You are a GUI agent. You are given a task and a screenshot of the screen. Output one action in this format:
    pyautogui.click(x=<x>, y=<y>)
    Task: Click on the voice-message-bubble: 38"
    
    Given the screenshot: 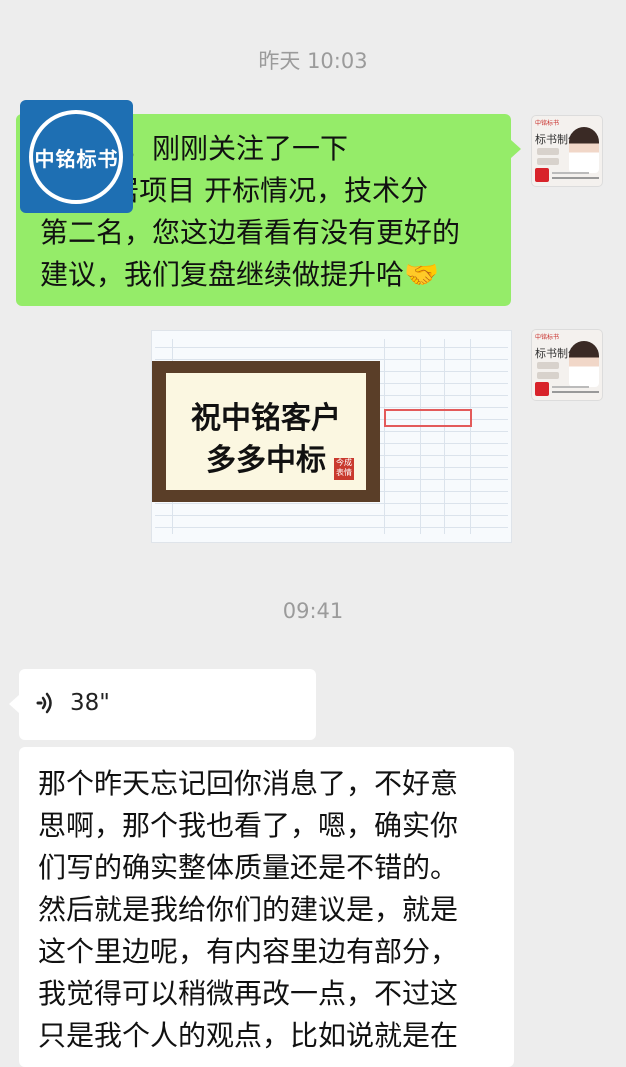 What is the action you would take?
    pyautogui.click(x=162, y=704)
    